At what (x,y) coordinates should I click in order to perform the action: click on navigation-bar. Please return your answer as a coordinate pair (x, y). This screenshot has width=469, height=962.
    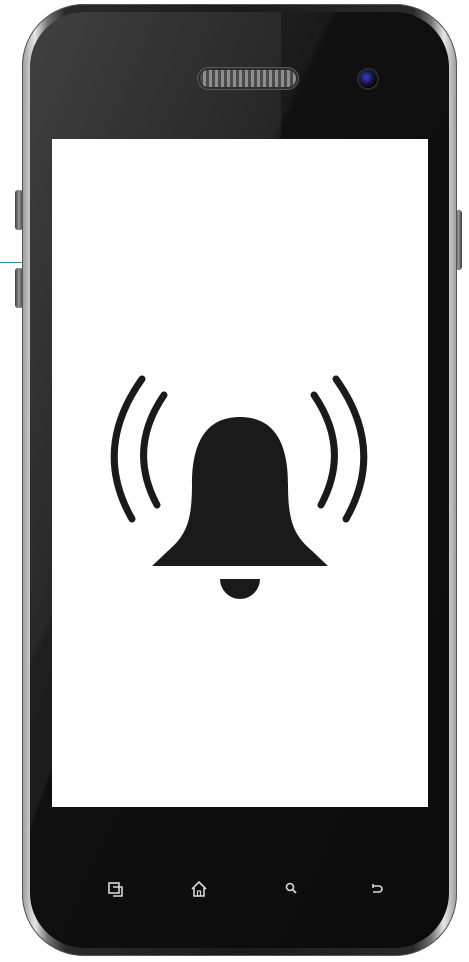
    Looking at the image, I should click on (239, 890).